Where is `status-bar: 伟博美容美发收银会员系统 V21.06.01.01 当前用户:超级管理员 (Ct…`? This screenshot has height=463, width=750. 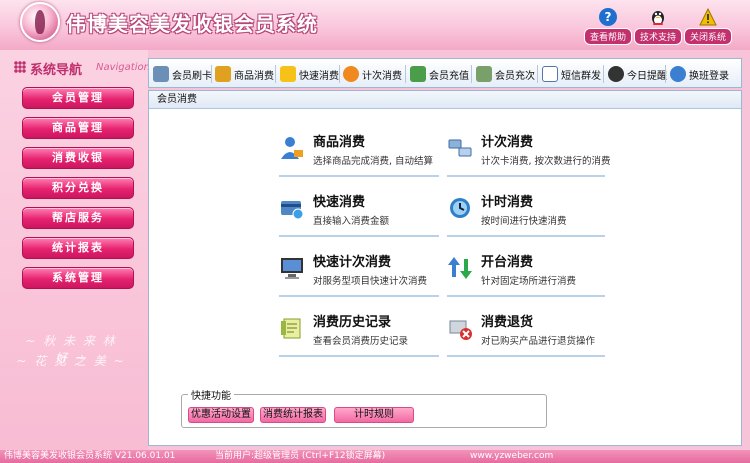 status-bar: 伟博美容美发收银会员系统 V21.06.01.01 当前用户:超级管理员 (Ct… is located at coordinates (375, 456).